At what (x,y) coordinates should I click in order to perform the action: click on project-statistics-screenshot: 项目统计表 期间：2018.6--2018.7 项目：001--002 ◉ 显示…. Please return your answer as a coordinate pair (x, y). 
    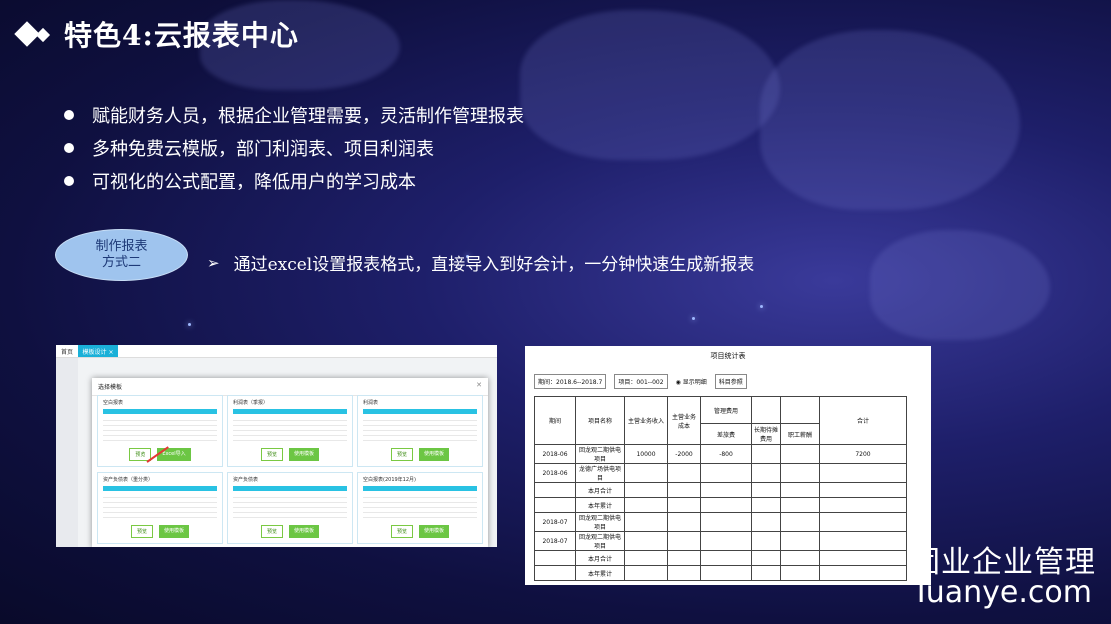
    Looking at the image, I should click on (728, 465).